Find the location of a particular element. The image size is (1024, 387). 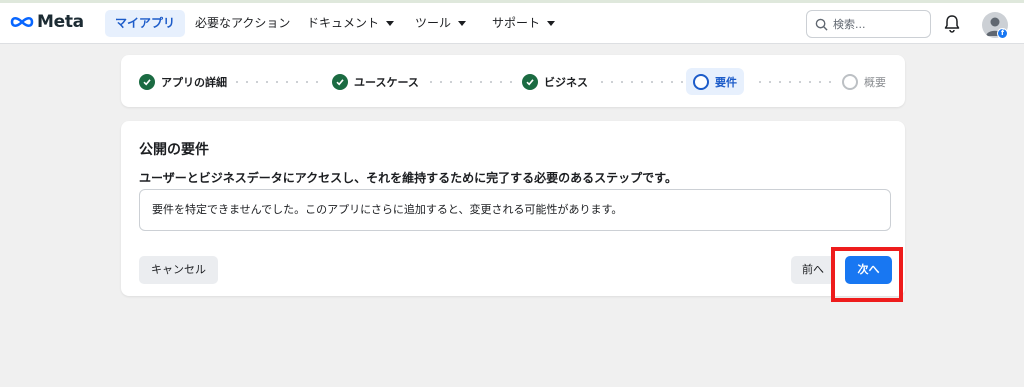

nav-tools-label: ツール is located at coordinates (433, 23).